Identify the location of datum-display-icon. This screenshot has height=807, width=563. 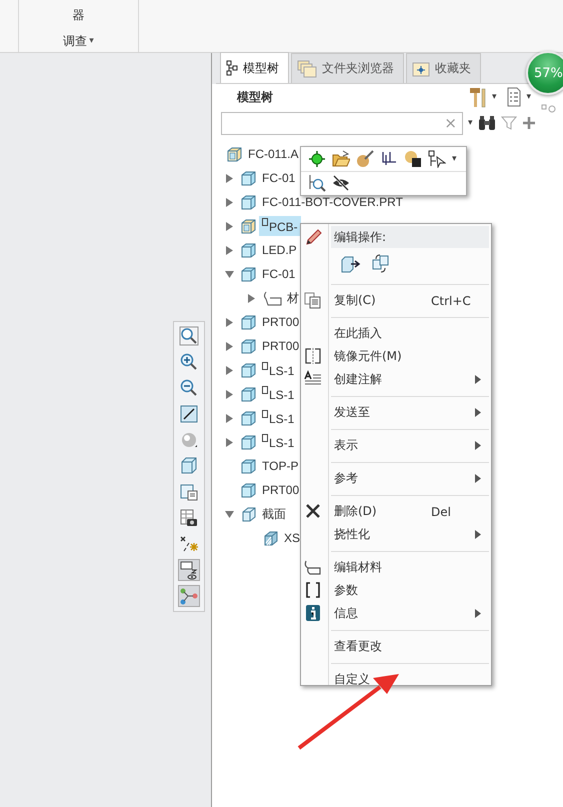
(189, 544).